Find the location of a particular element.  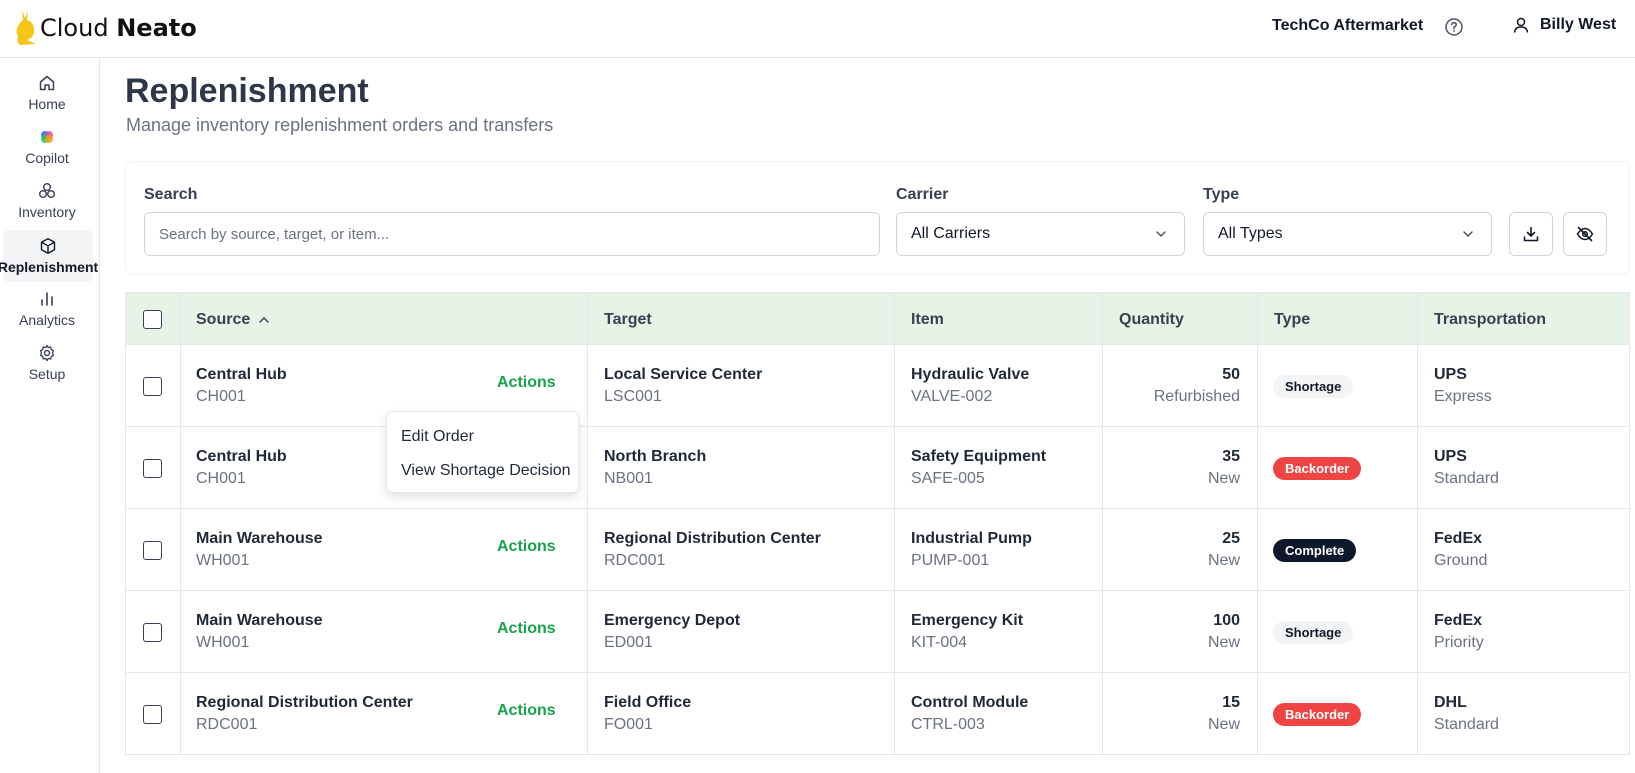

carrier-select: All Carriers is located at coordinates (1040, 234).